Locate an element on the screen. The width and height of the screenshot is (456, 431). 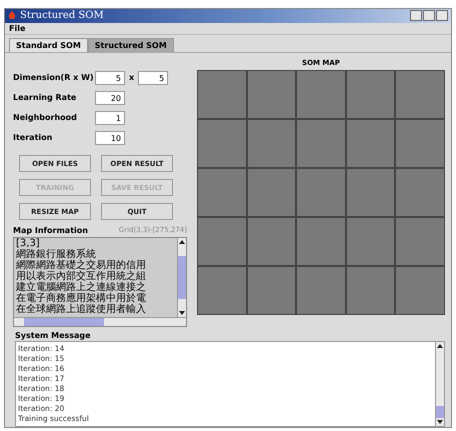
section-title: System Message is located at coordinates (53, 335).